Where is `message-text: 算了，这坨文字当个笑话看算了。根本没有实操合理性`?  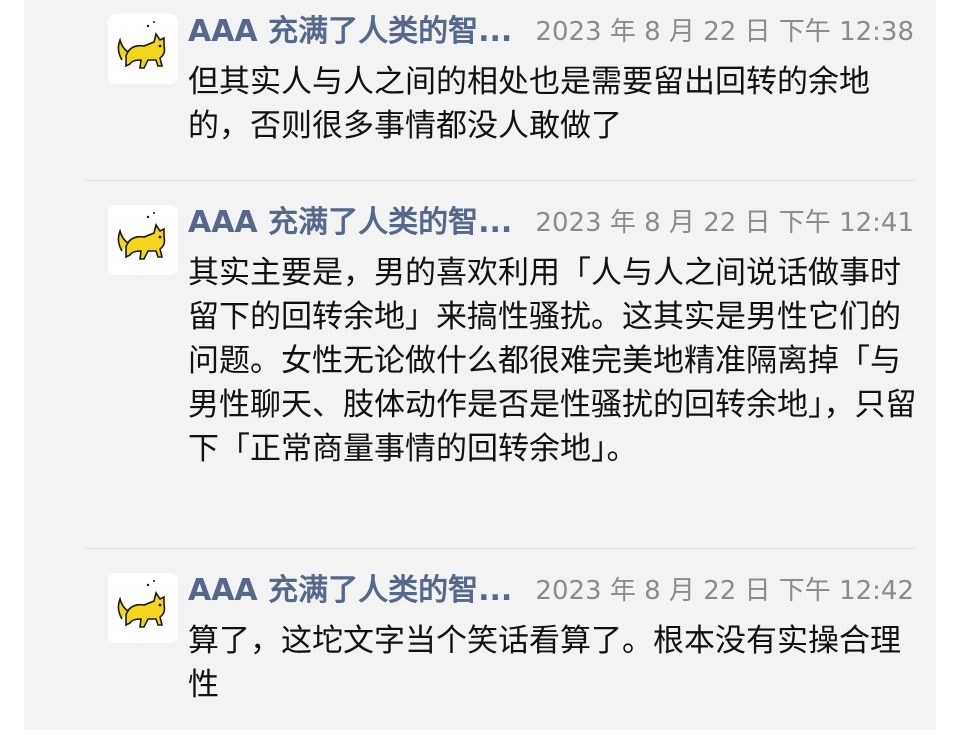
message-text: 算了，这坨文字当个笑话看算了。根本没有实操合理性 is located at coordinates (544, 663).